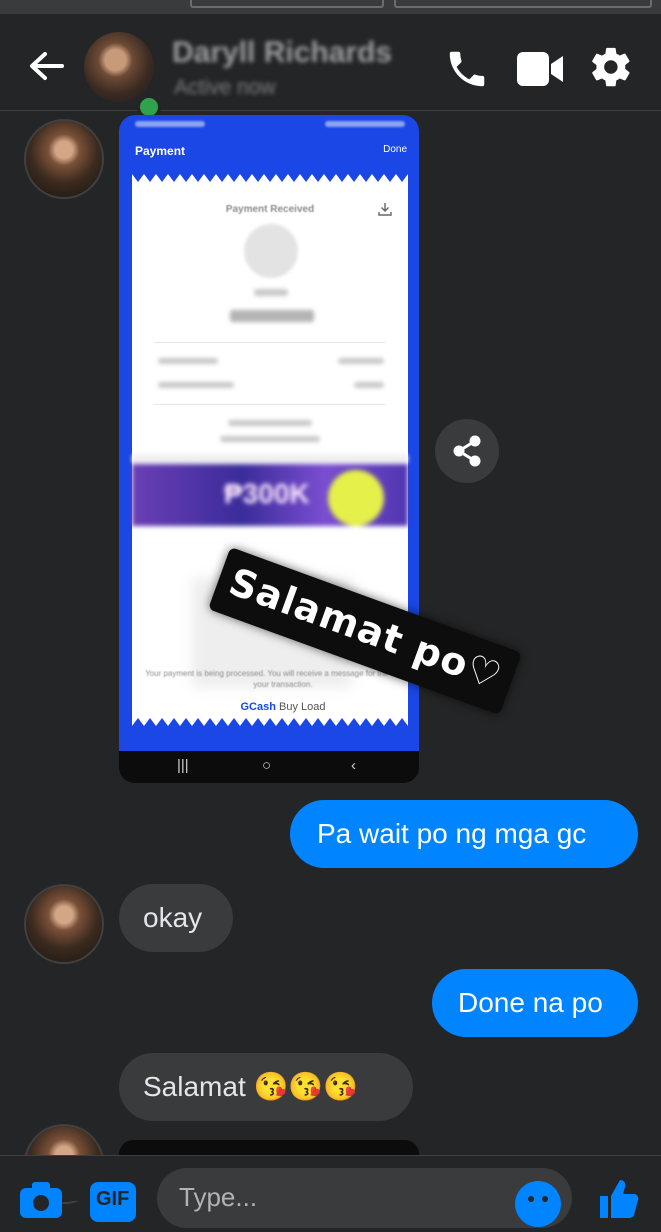 The height and width of the screenshot is (1232, 661). What do you see at coordinates (160, 151) in the screenshot?
I see `payment-title: Payment` at bounding box center [160, 151].